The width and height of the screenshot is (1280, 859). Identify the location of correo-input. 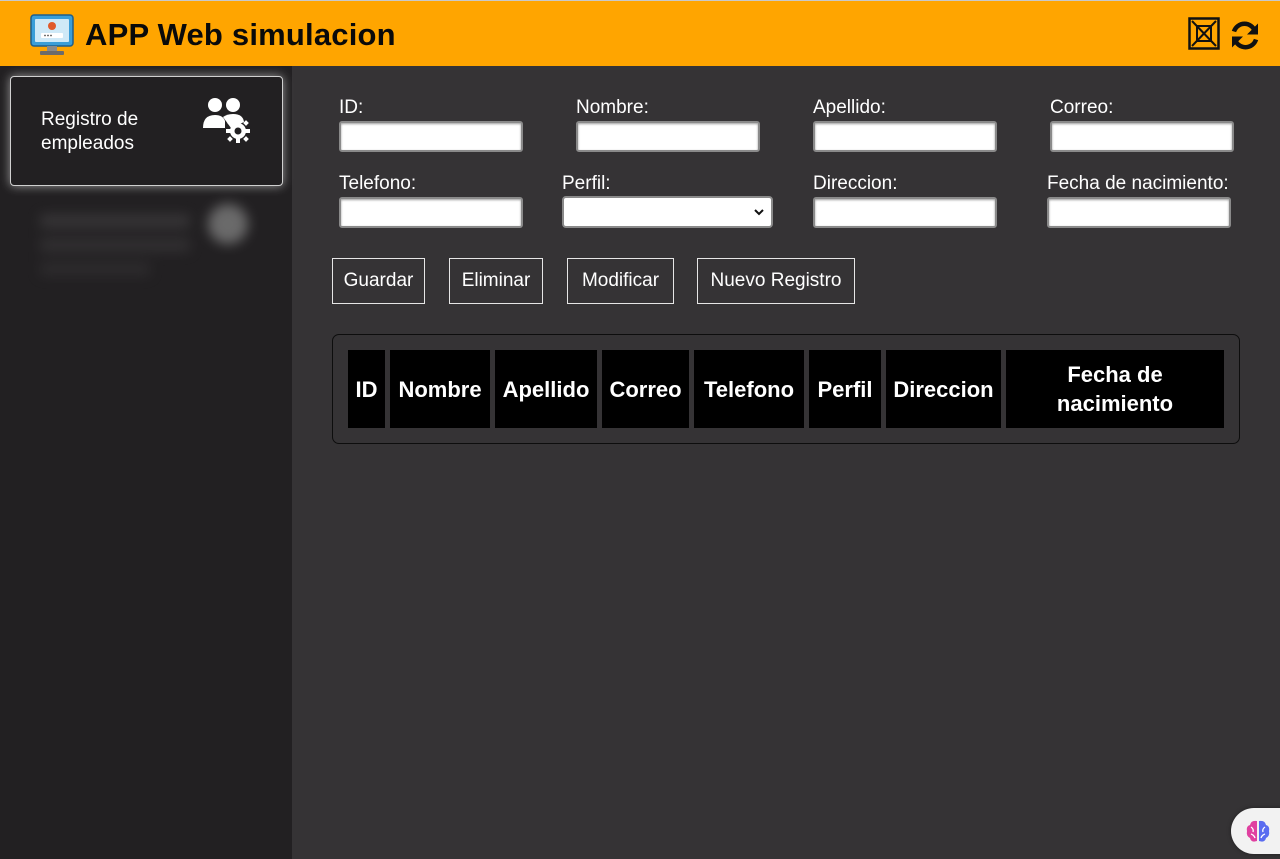
(1142, 136).